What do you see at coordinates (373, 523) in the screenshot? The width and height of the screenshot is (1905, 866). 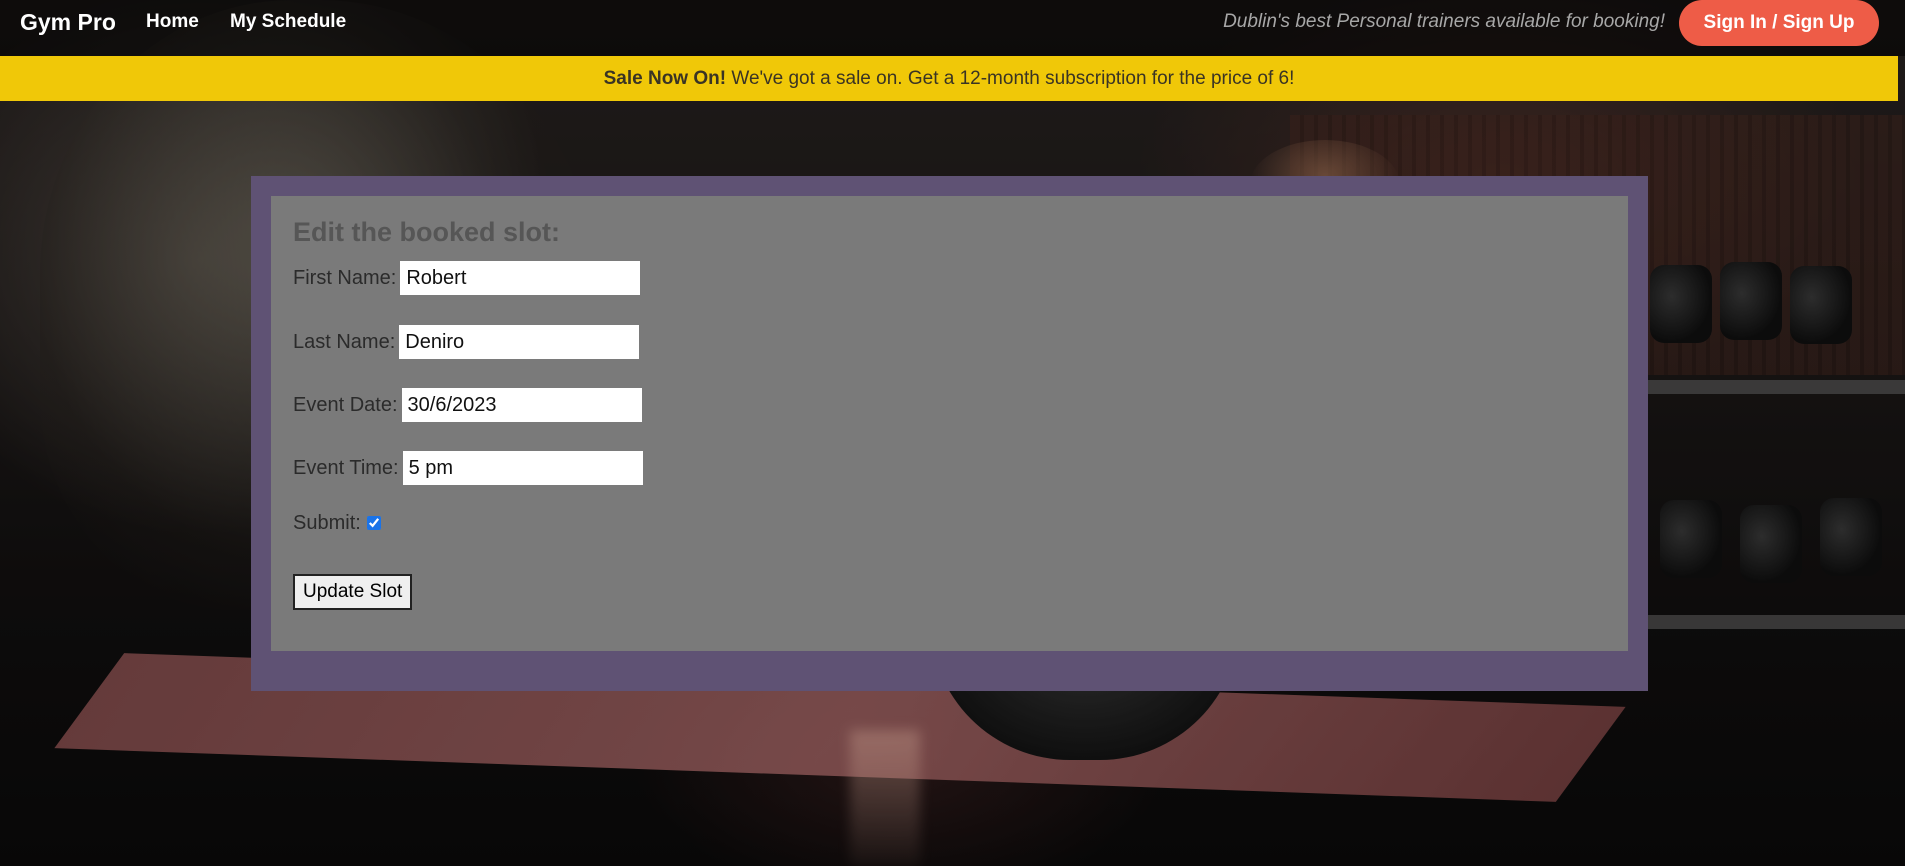 I see `submit-checkbox` at bounding box center [373, 523].